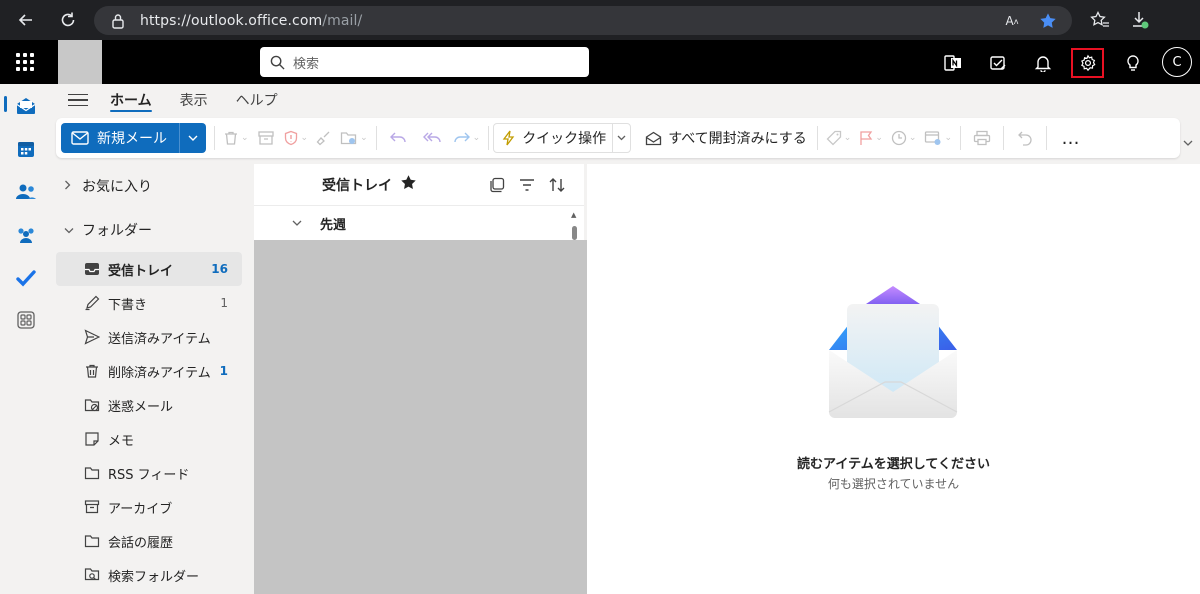  Describe the element at coordinates (573, 215) in the screenshot. I see `scroll-up-arrow-icon: ▲` at that location.